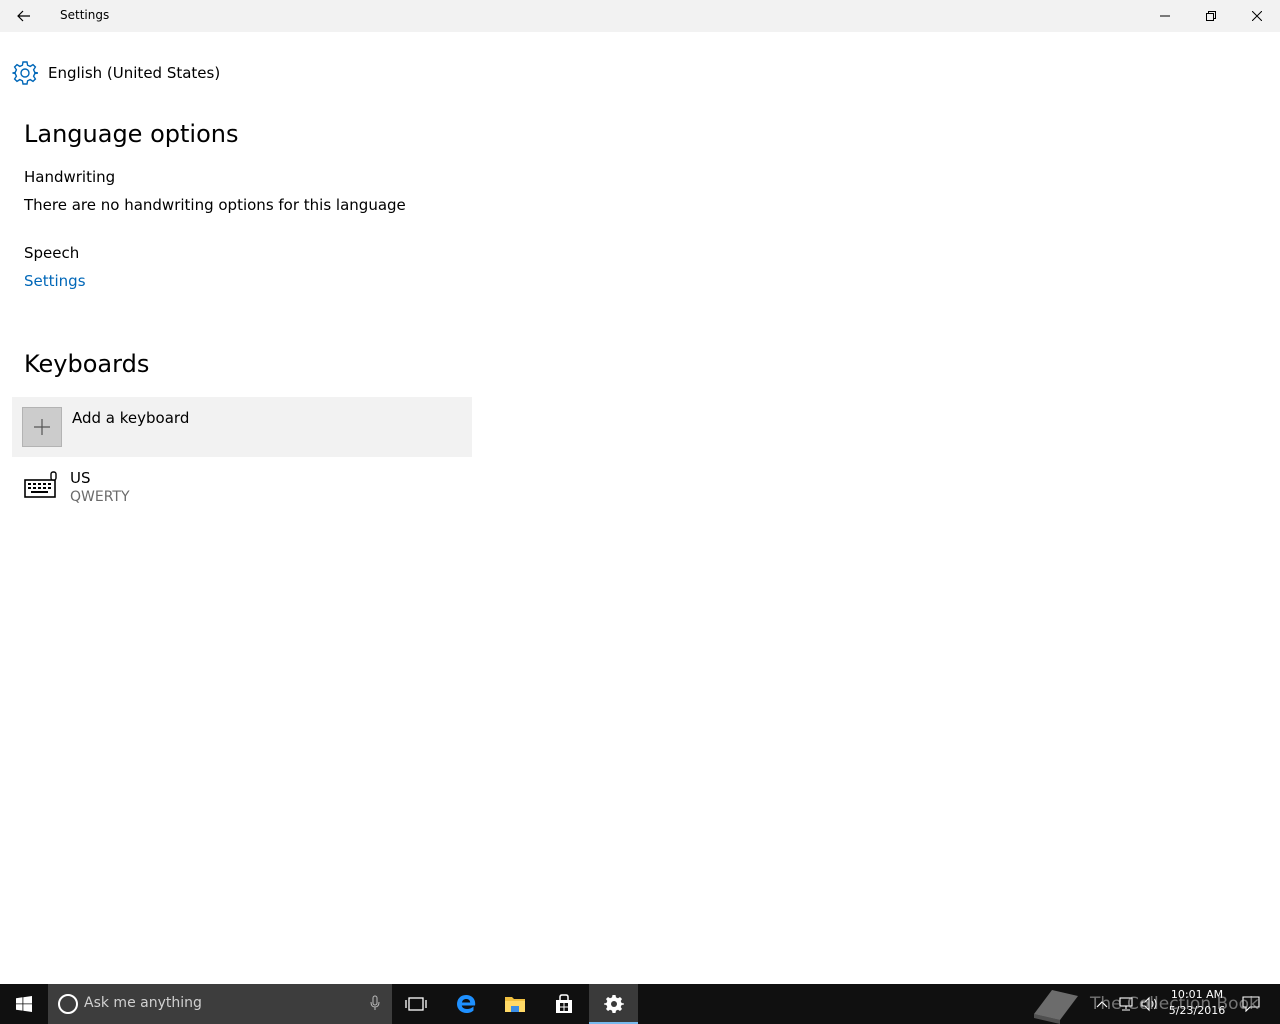 This screenshot has height=1024, width=1280. What do you see at coordinates (1197, 994) in the screenshot?
I see `clock-time: 10:01 AM` at bounding box center [1197, 994].